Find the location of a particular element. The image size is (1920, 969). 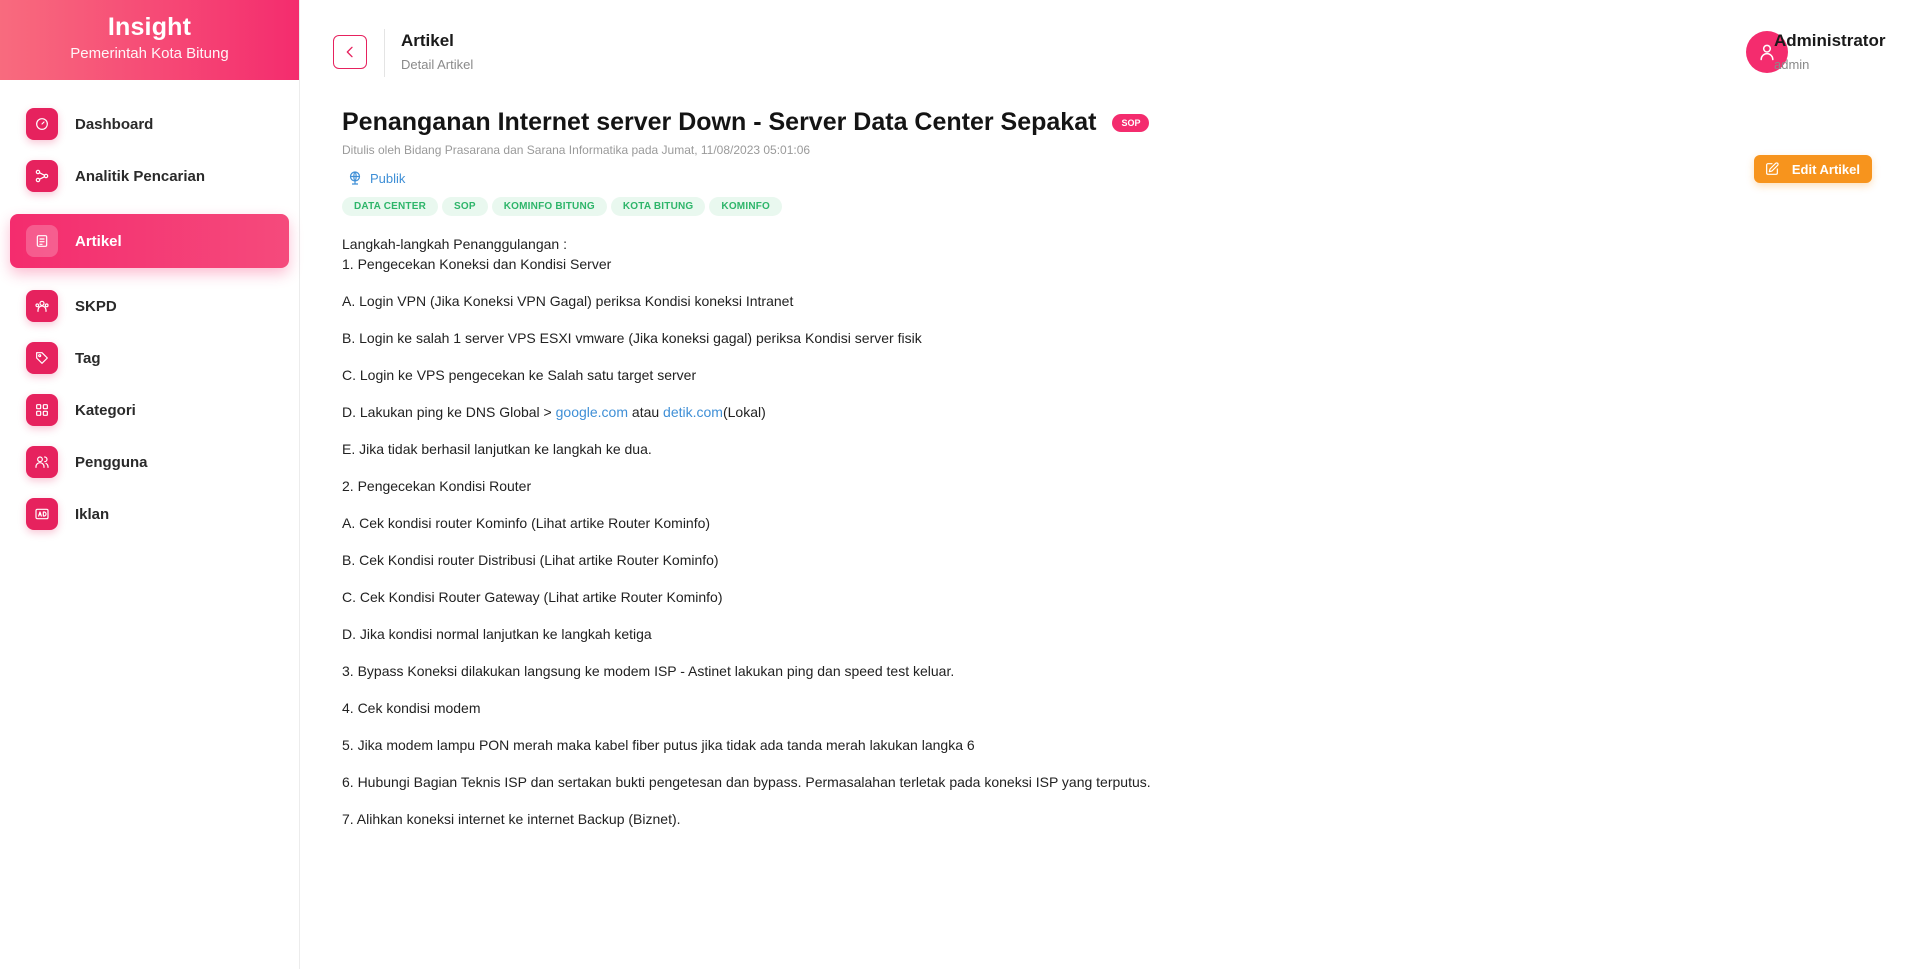

edit-article-button: Edit Artikel is located at coordinates (1812, 169).